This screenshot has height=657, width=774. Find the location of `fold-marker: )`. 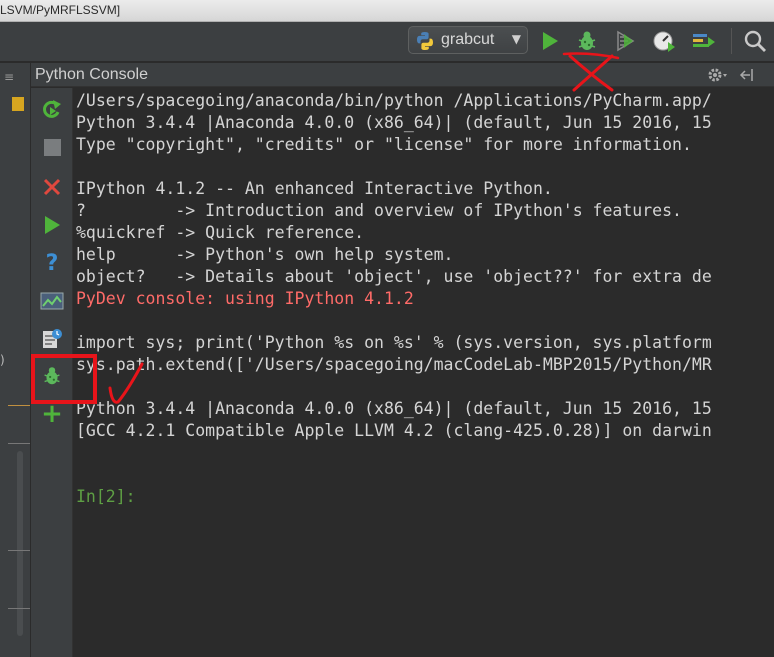

fold-marker: ) is located at coordinates (2, 360).